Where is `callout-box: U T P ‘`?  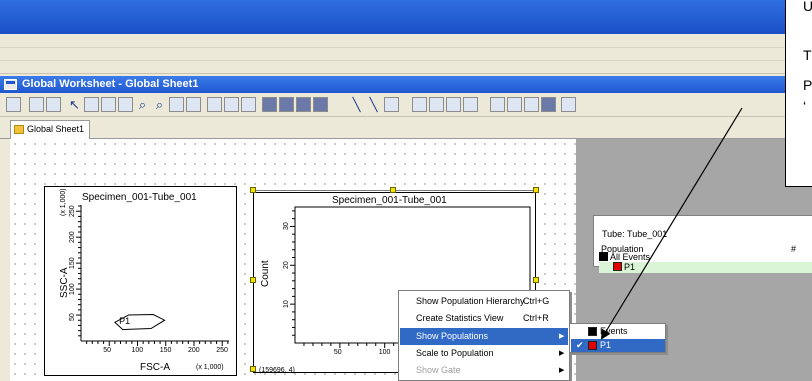
callout-box: U T P ‘ is located at coordinates (798, 93).